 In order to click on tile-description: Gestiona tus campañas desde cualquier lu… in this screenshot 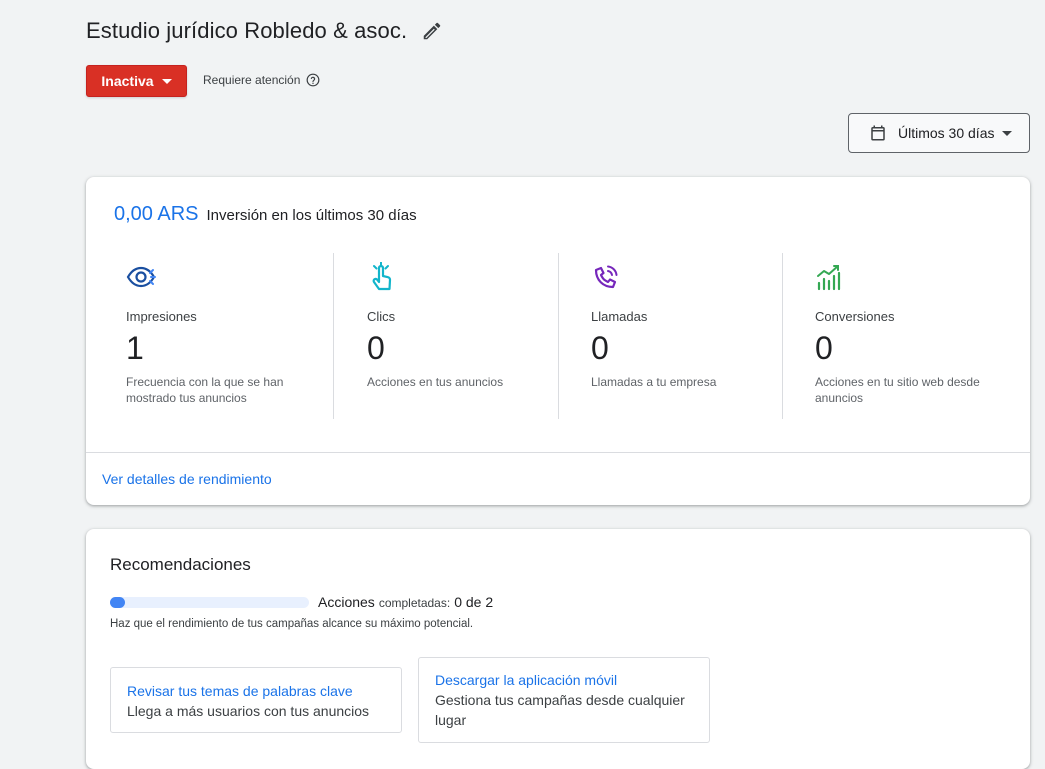, I will do `click(560, 710)`.